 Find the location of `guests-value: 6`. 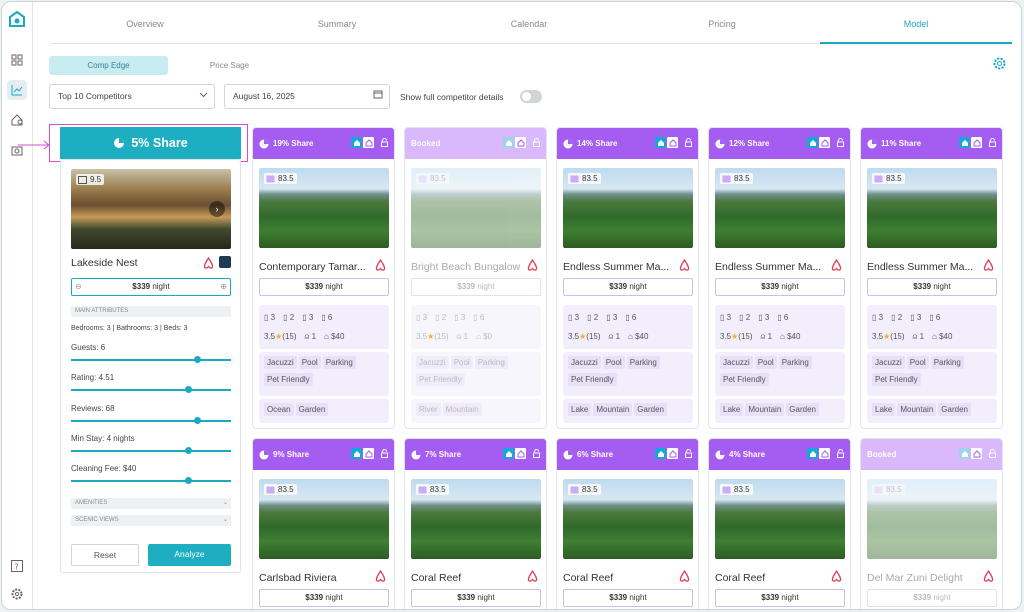

guests-value: 6 is located at coordinates (786, 317).